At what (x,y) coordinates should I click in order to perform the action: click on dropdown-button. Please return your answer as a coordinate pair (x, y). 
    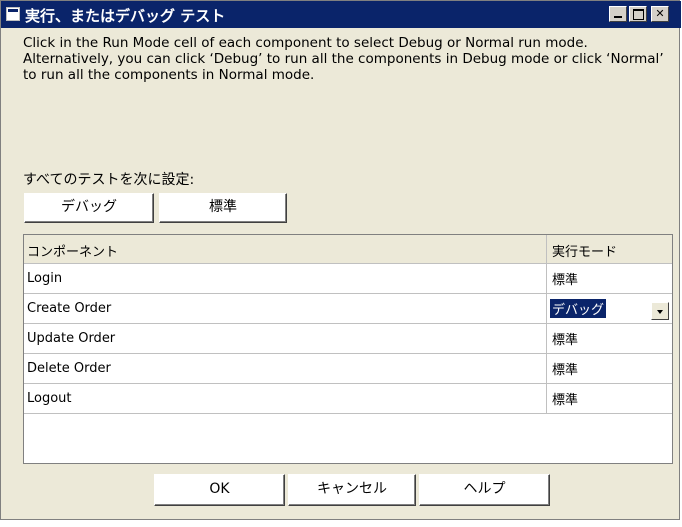
    Looking at the image, I should click on (660, 311).